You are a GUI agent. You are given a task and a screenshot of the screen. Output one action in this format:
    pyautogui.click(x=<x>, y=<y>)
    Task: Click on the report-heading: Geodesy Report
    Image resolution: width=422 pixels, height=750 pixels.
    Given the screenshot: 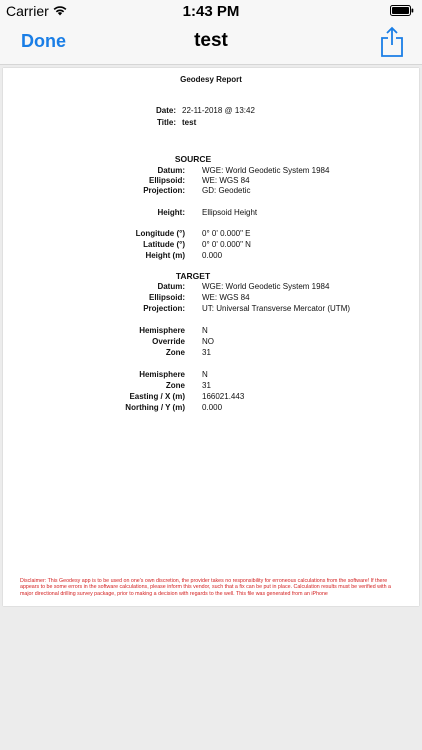 What is the action you would take?
    pyautogui.click(x=211, y=79)
    